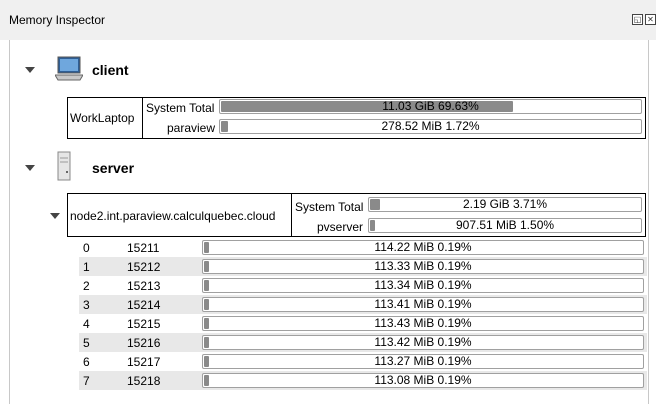  What do you see at coordinates (144, 362) in the screenshot?
I see `rank-pid: 15217` at bounding box center [144, 362].